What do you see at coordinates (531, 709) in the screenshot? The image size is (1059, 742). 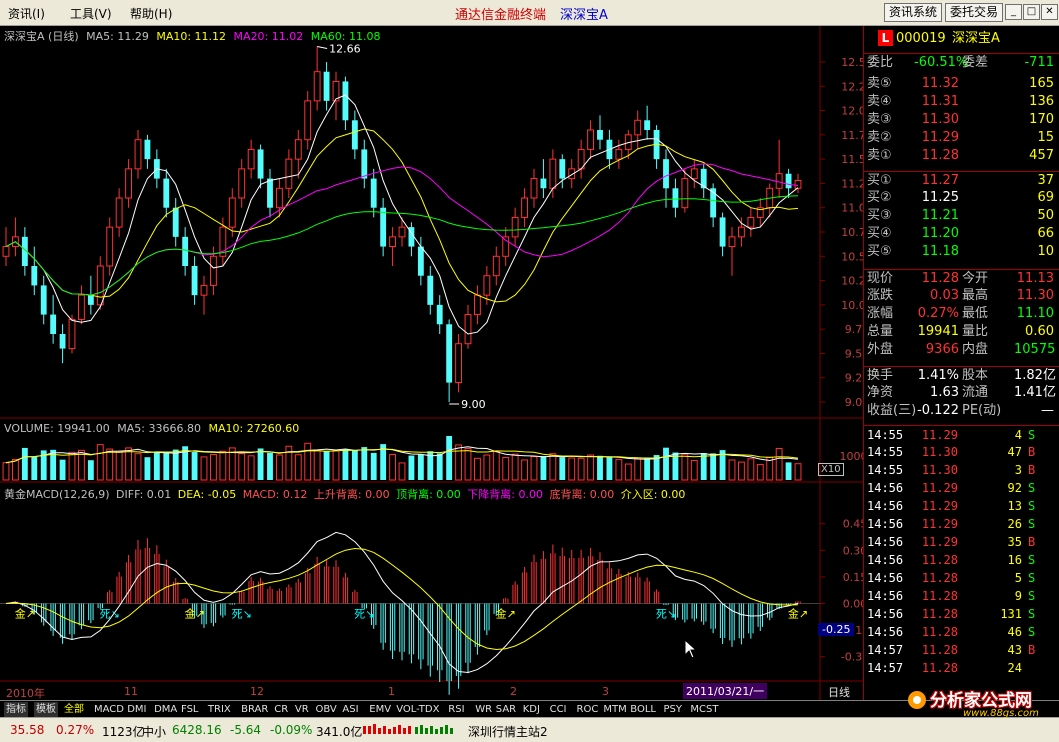 I see `tab-kdj: KDJ` at bounding box center [531, 709].